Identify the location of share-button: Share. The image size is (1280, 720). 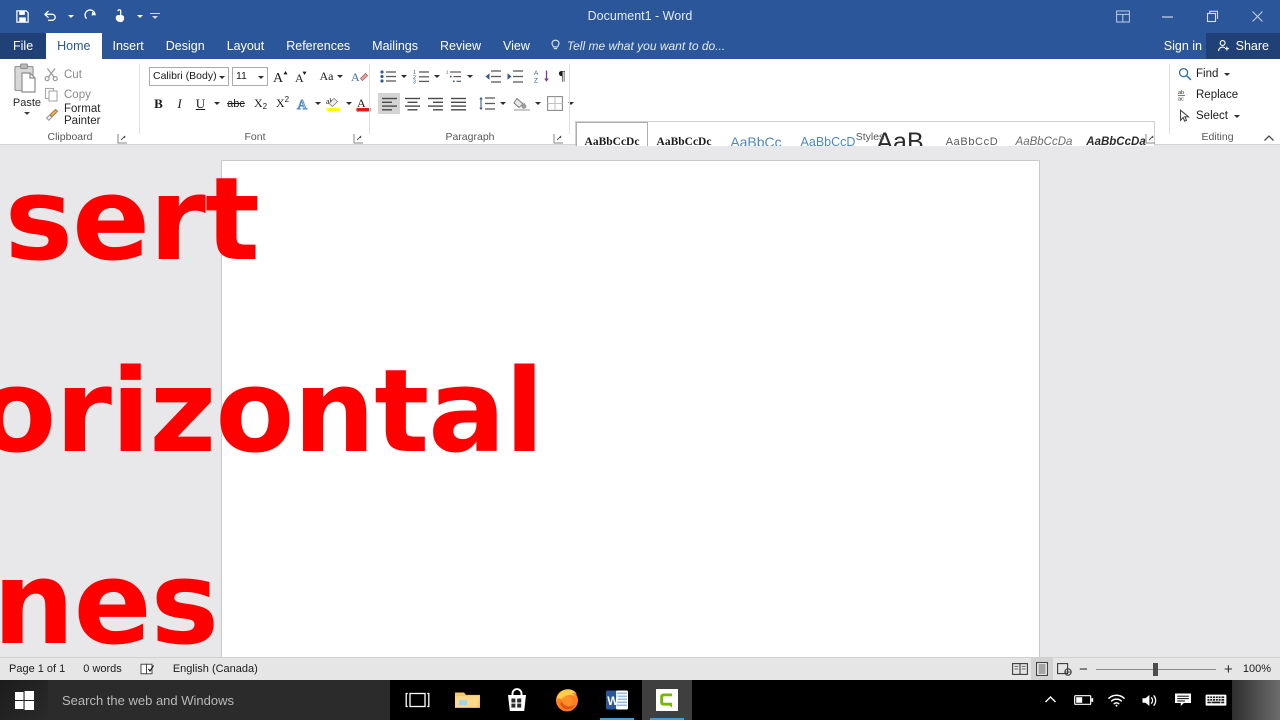
(1242, 46).